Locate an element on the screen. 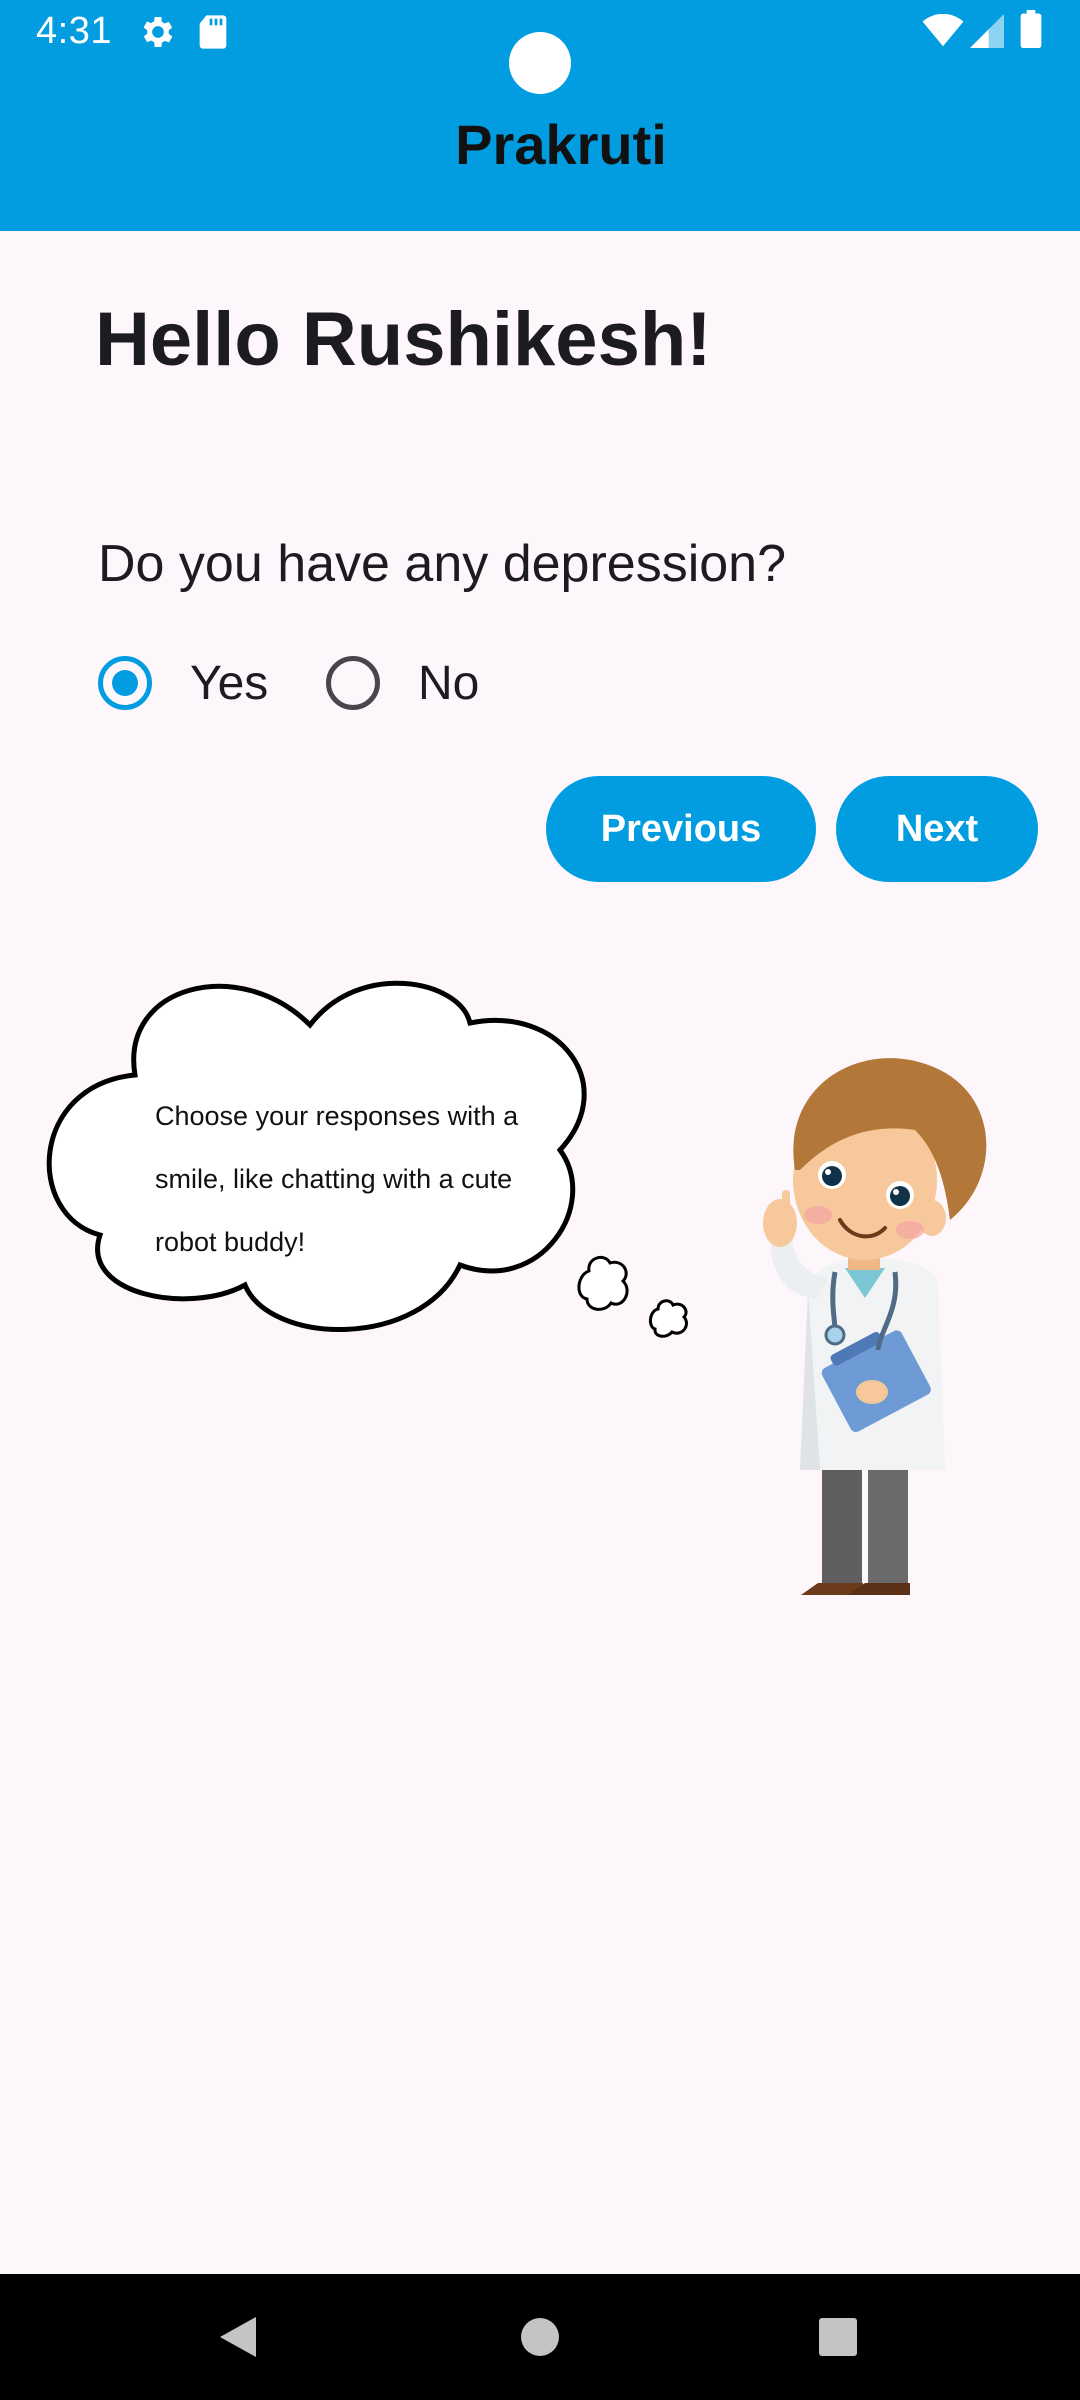 The image size is (1080, 2400). gear-icon is located at coordinates (158, 34).